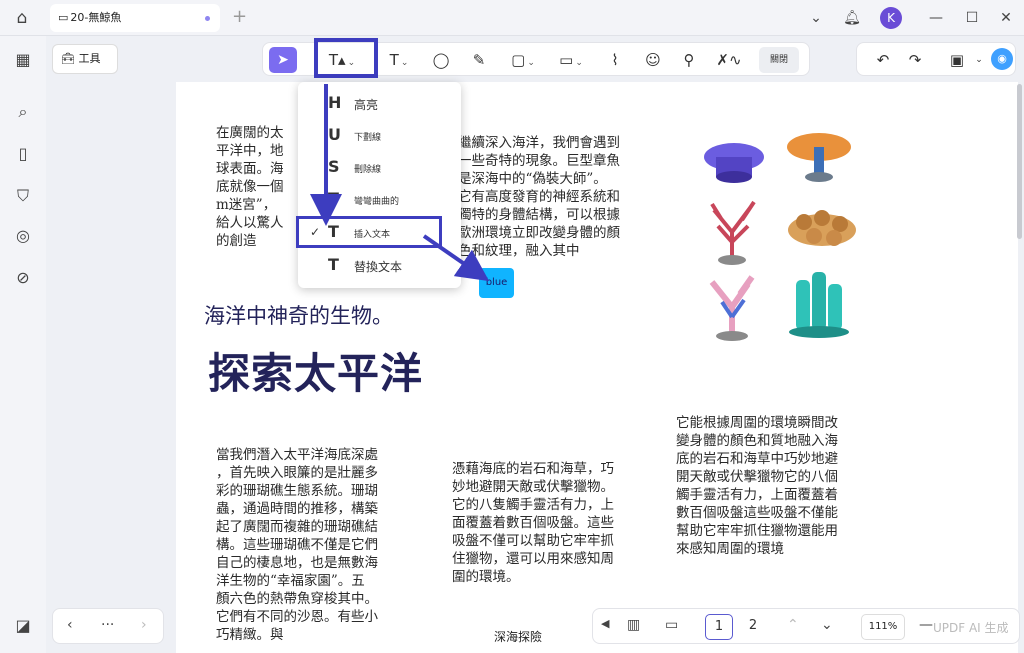  Describe the element at coordinates (394, 60) in the screenshot. I see `text-icon: T` at that location.